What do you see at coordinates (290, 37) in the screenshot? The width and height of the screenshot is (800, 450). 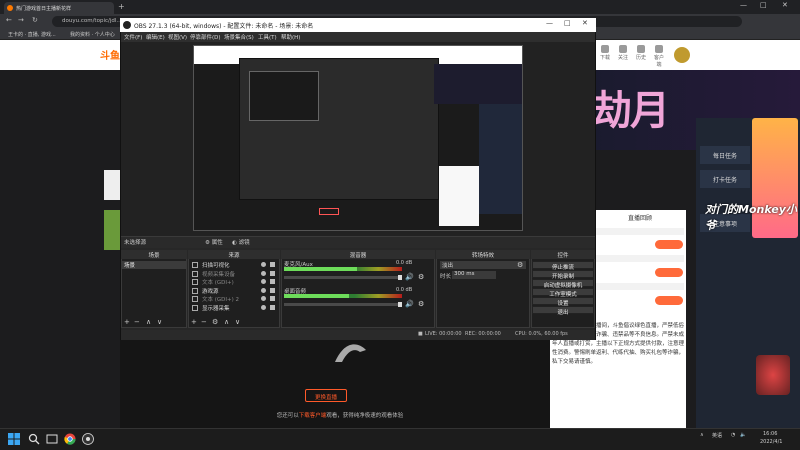 I see `menu-help: 帮助(H)` at bounding box center [290, 37].